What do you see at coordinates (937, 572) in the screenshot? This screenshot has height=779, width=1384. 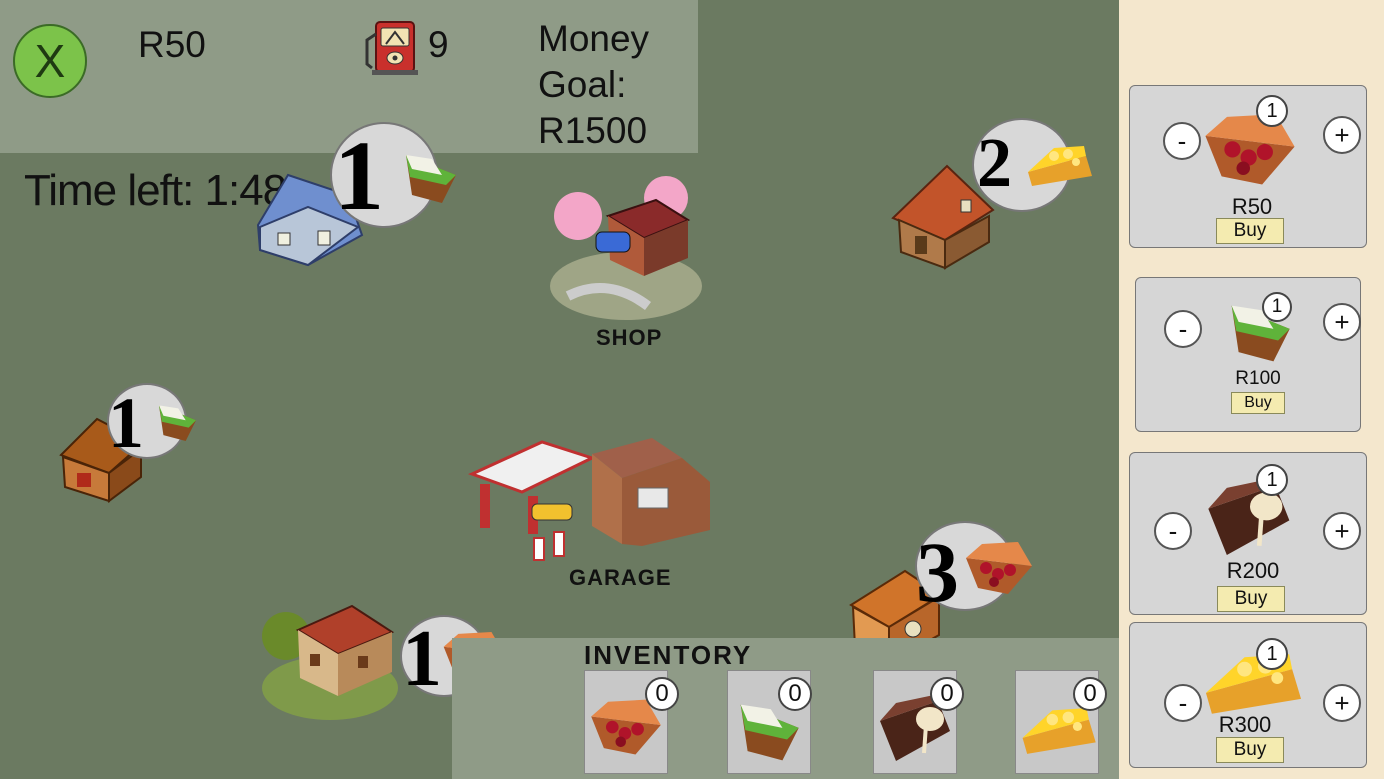 I see `order-qty-4: 3` at bounding box center [937, 572].